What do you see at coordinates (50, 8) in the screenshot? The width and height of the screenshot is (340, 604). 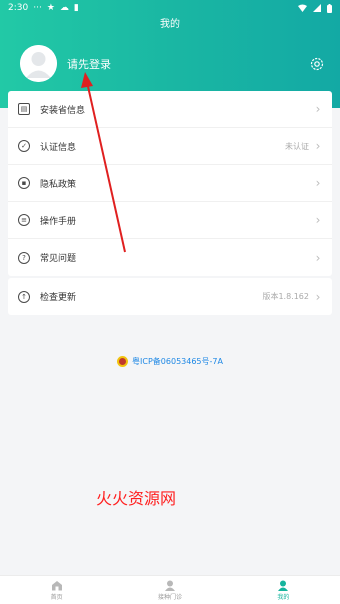 I see `star-icon: ★` at bounding box center [50, 8].